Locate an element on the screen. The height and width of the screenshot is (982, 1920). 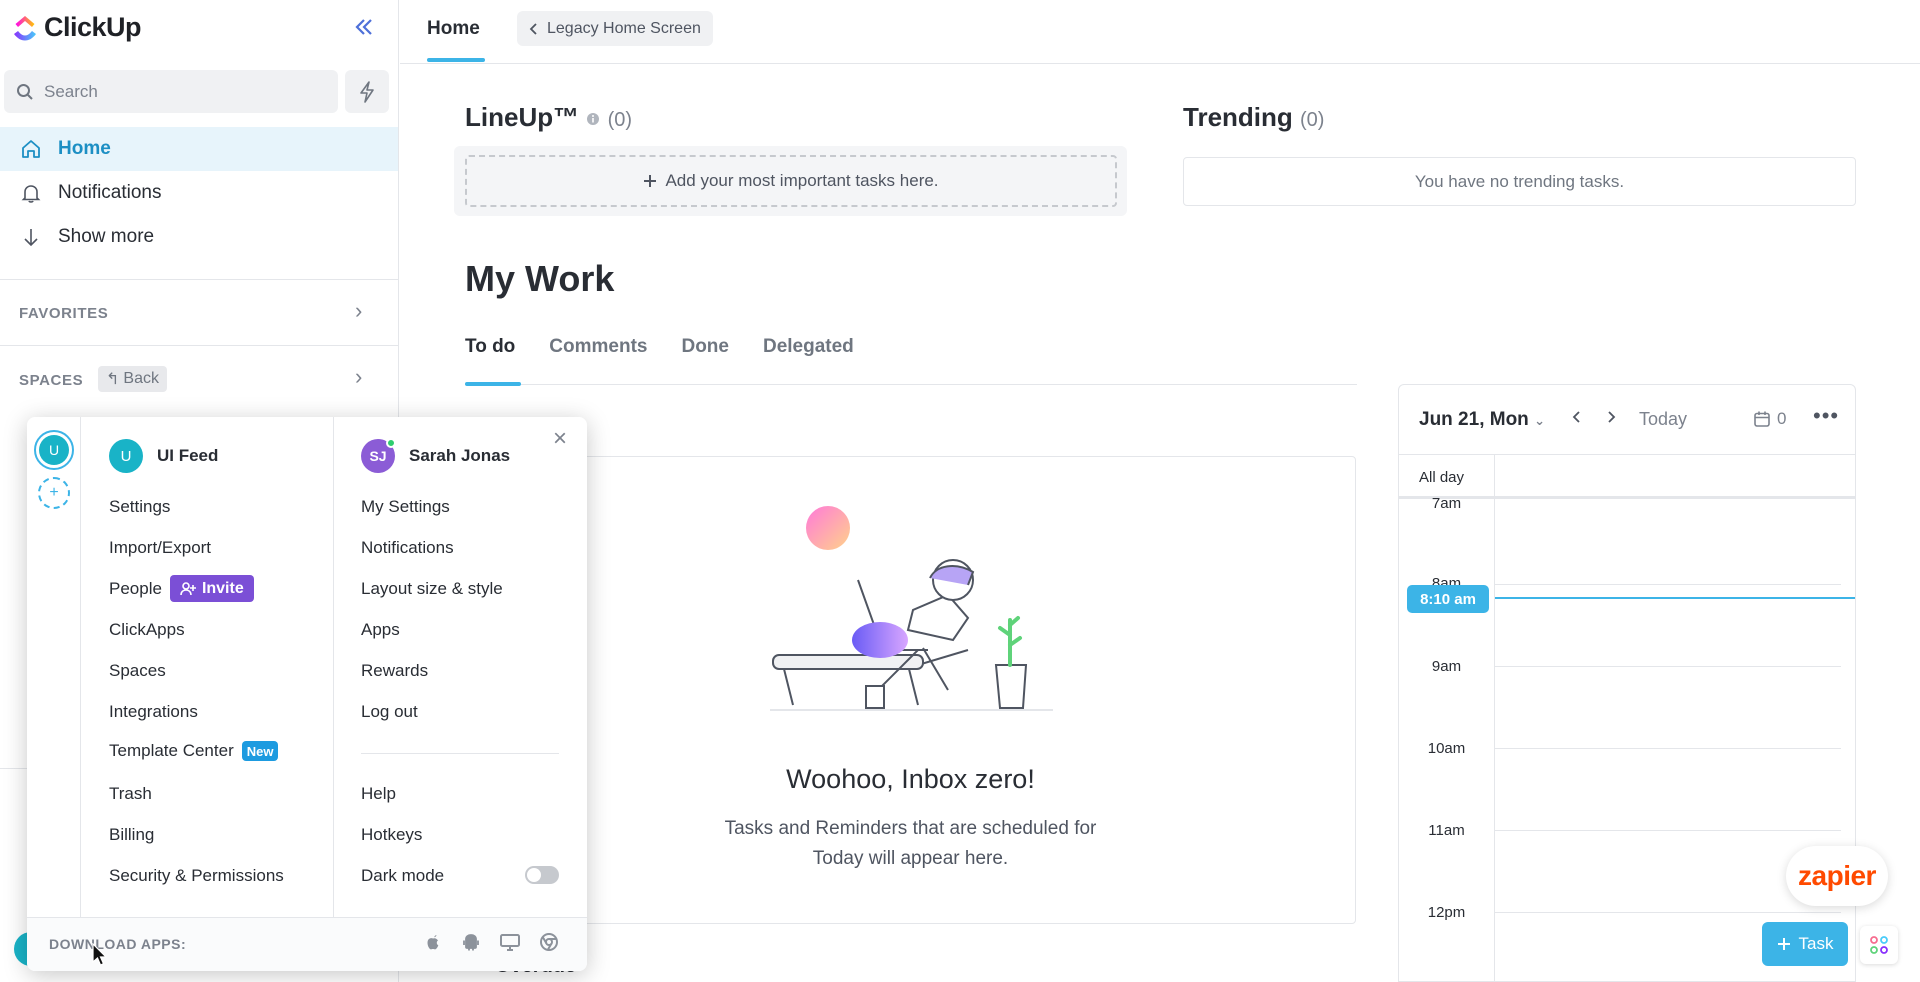
tab-home: Home is located at coordinates (453, 29).